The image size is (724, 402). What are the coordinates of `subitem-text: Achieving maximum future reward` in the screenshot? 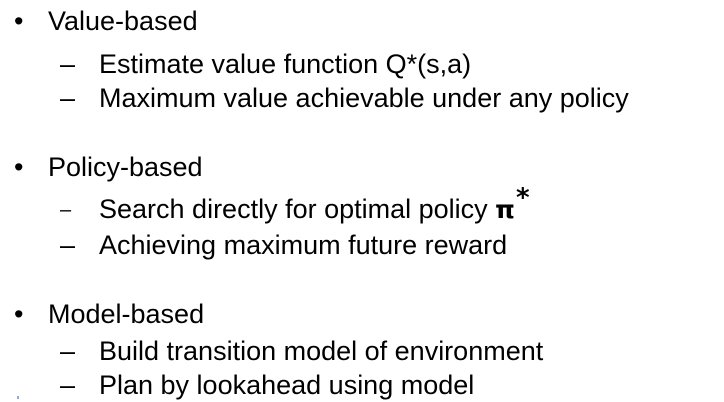 It's located at (303, 245).